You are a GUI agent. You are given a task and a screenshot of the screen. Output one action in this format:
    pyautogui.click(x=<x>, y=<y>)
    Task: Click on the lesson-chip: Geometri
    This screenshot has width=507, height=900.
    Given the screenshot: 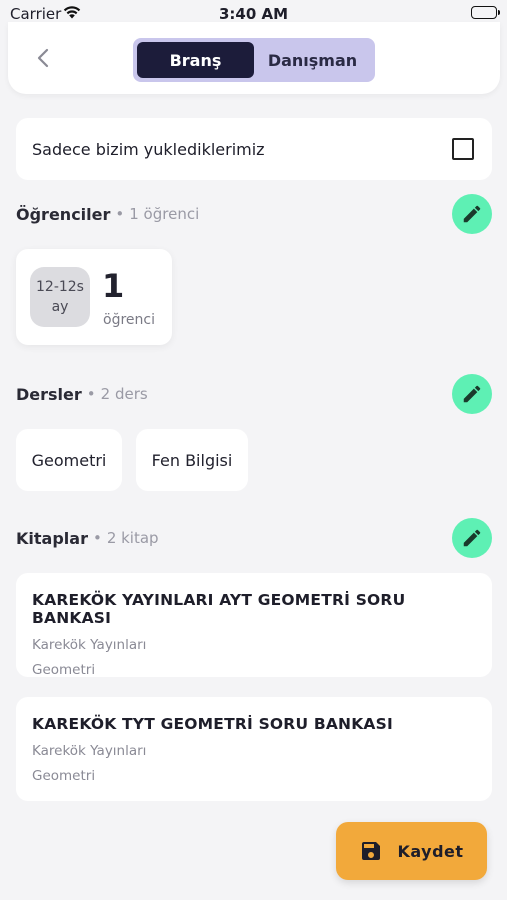 What is the action you would take?
    pyautogui.click(x=69, y=460)
    